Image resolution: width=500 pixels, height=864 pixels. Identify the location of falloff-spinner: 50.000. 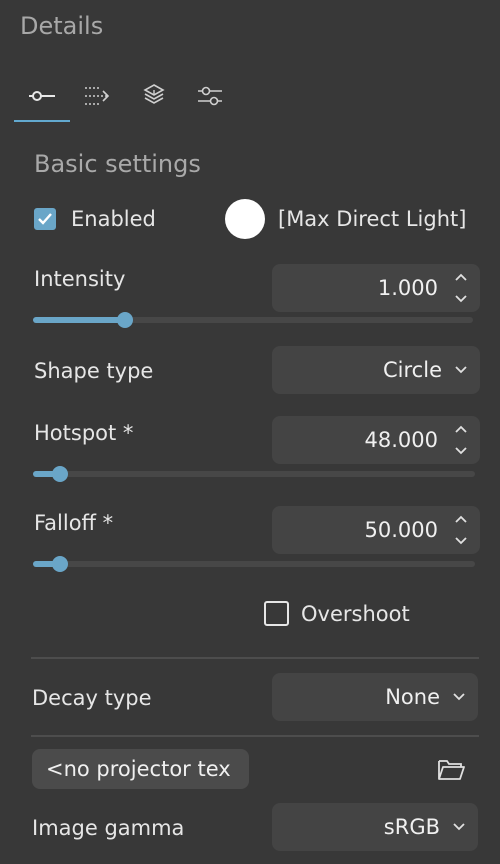
(376, 530).